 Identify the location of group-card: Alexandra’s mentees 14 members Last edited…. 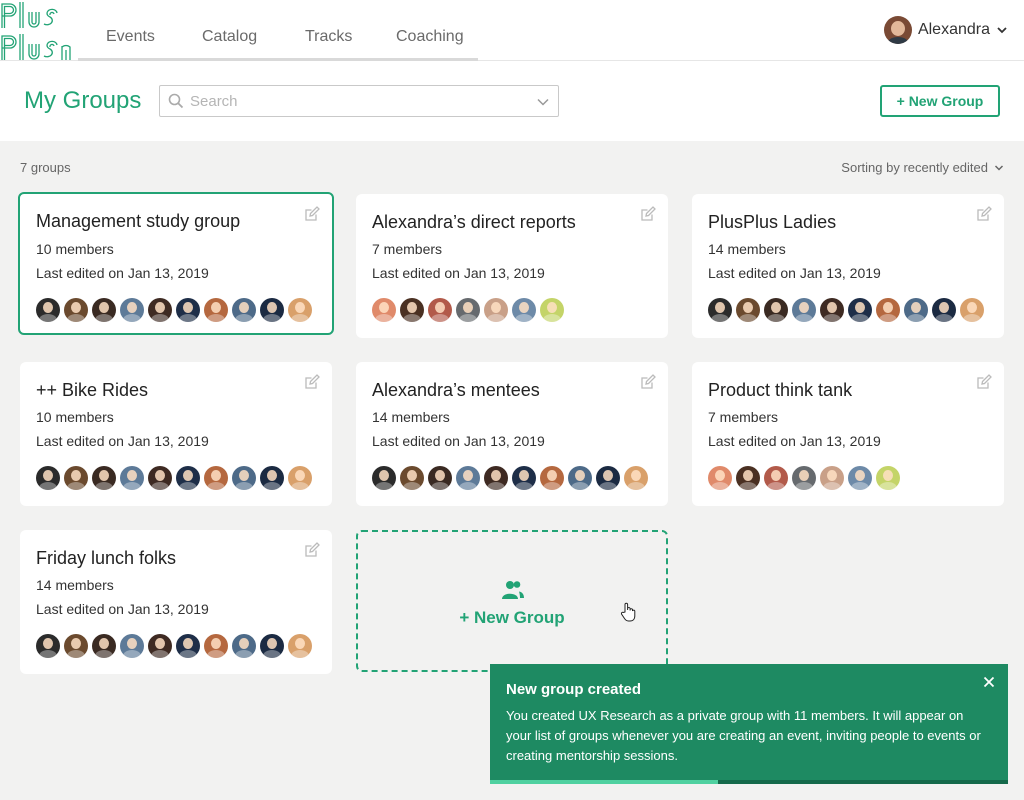
(512, 434).